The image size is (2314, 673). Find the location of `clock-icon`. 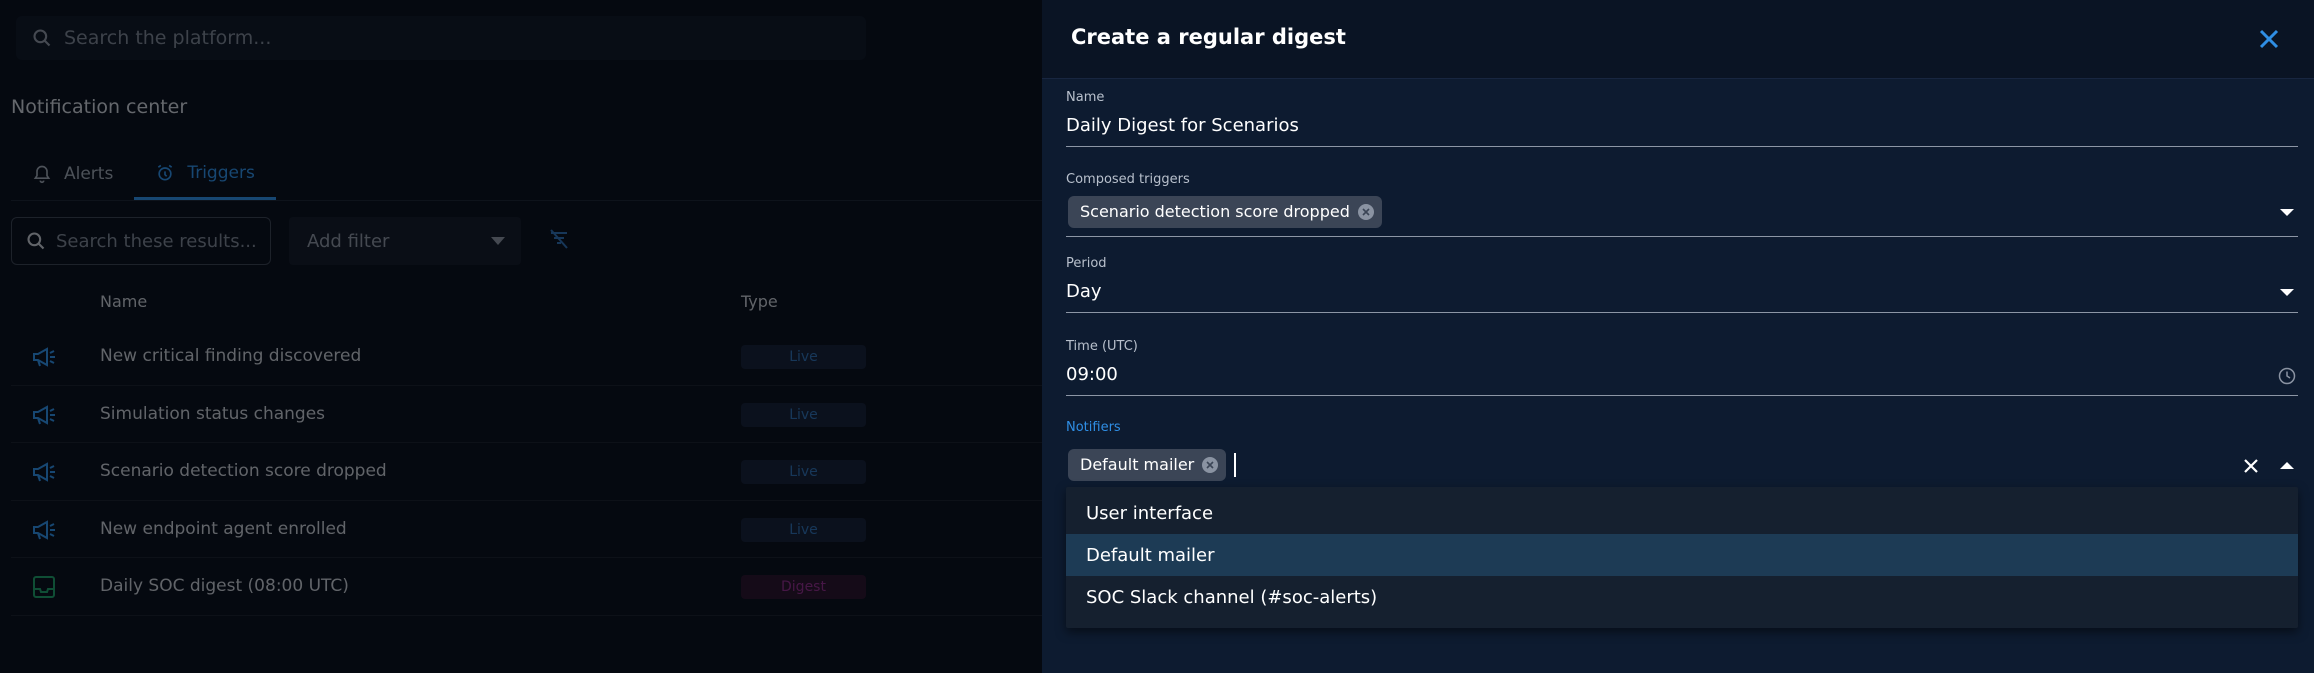

clock-icon is located at coordinates (2287, 376).